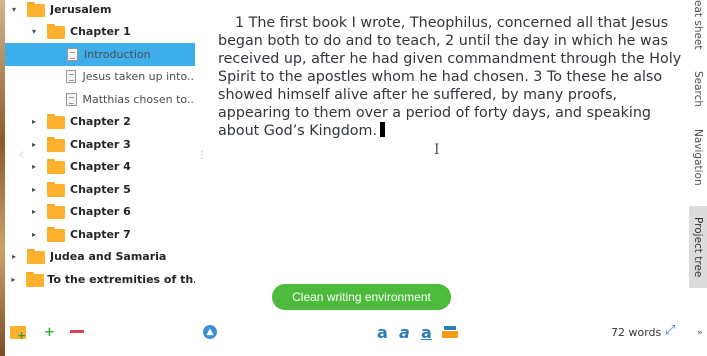 The height and width of the screenshot is (356, 707). Describe the element at coordinates (344, 333) in the screenshot. I see `bottom-toolbar: +` at that location.